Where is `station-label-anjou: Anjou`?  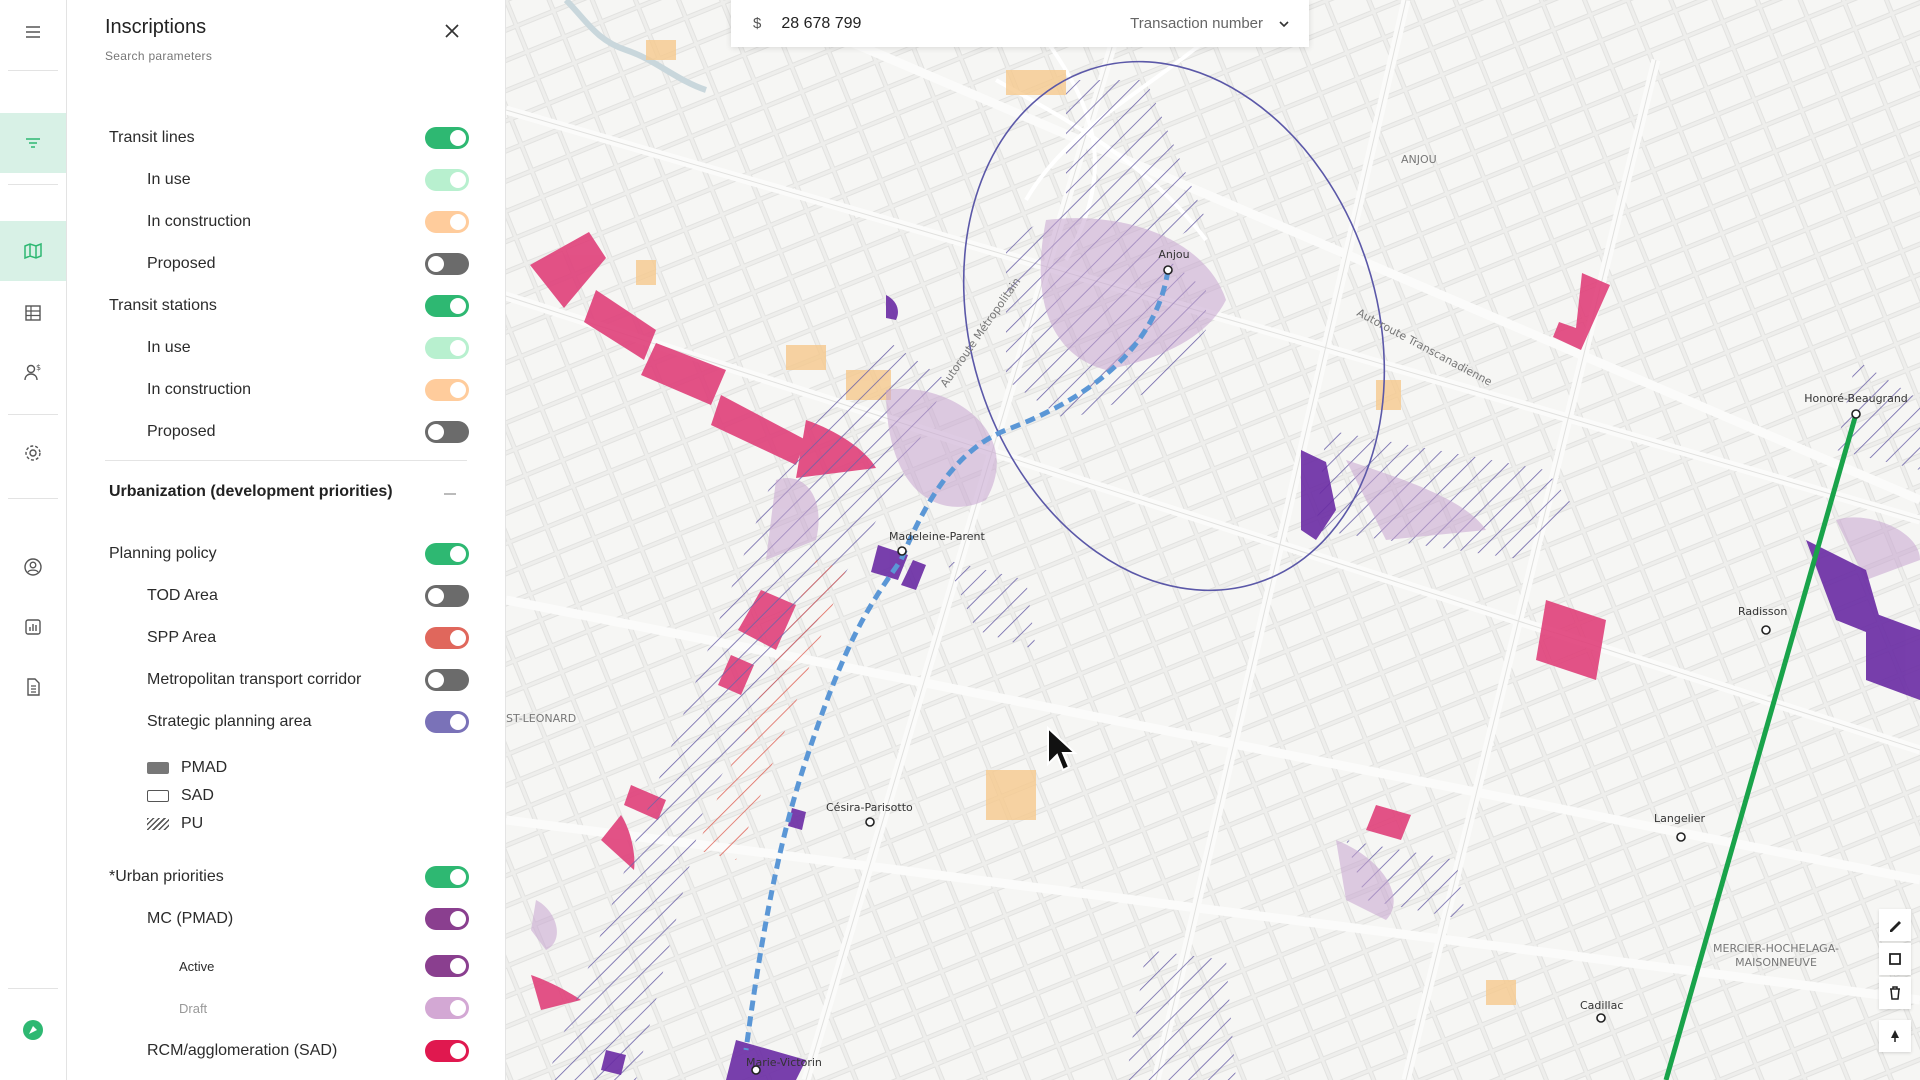
station-label-anjou: Anjou is located at coordinates (1173, 254).